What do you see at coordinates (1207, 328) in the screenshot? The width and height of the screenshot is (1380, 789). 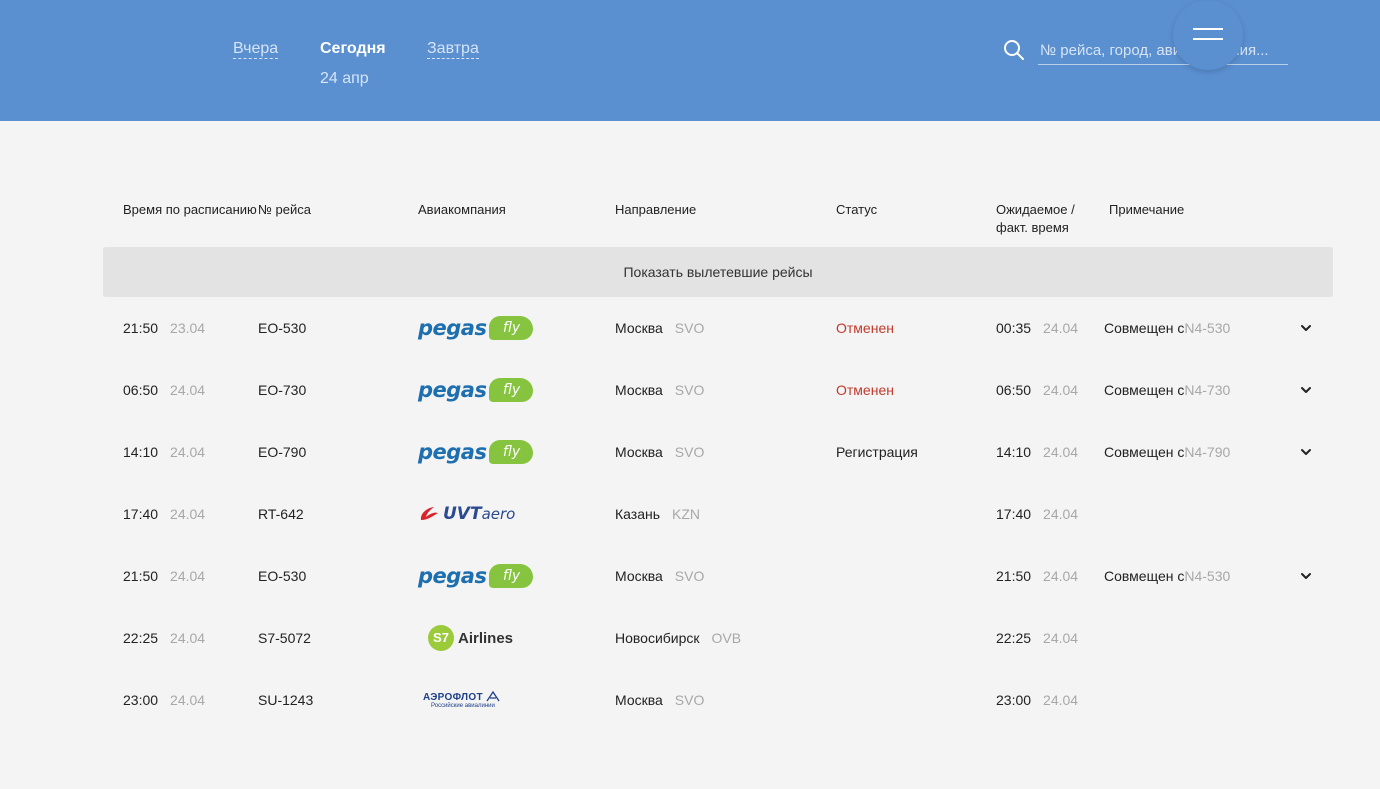 I see `note-flight: N4-530` at bounding box center [1207, 328].